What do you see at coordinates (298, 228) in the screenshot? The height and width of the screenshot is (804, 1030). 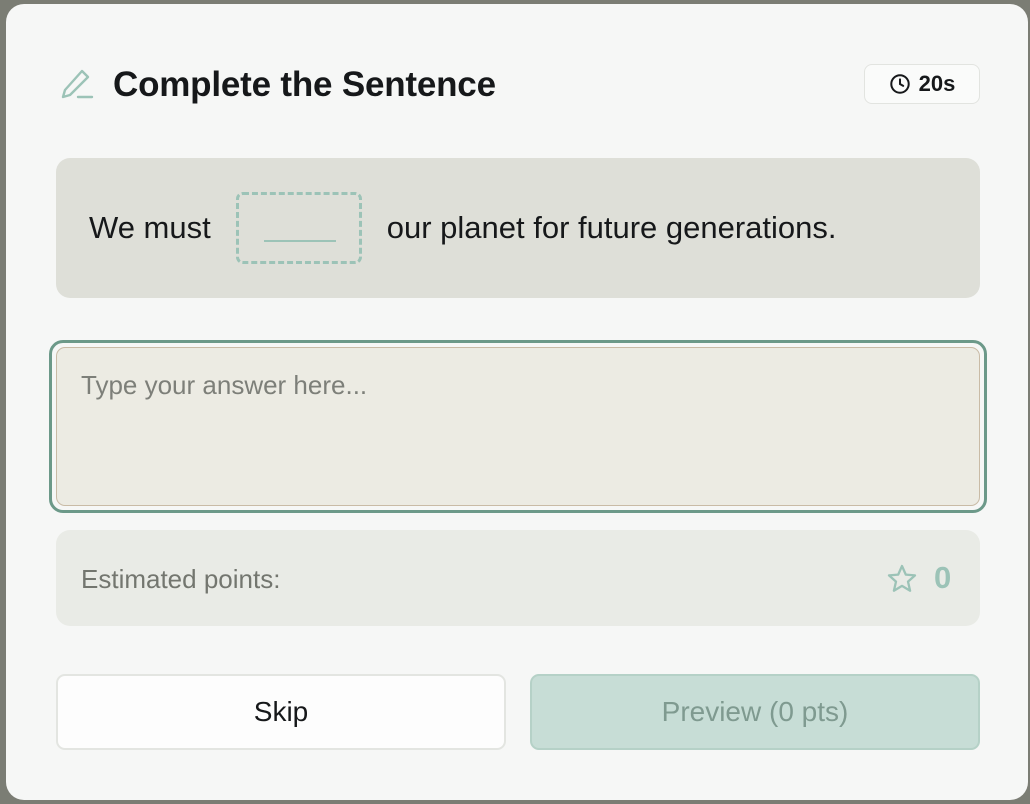 I see `sentence-blank` at bounding box center [298, 228].